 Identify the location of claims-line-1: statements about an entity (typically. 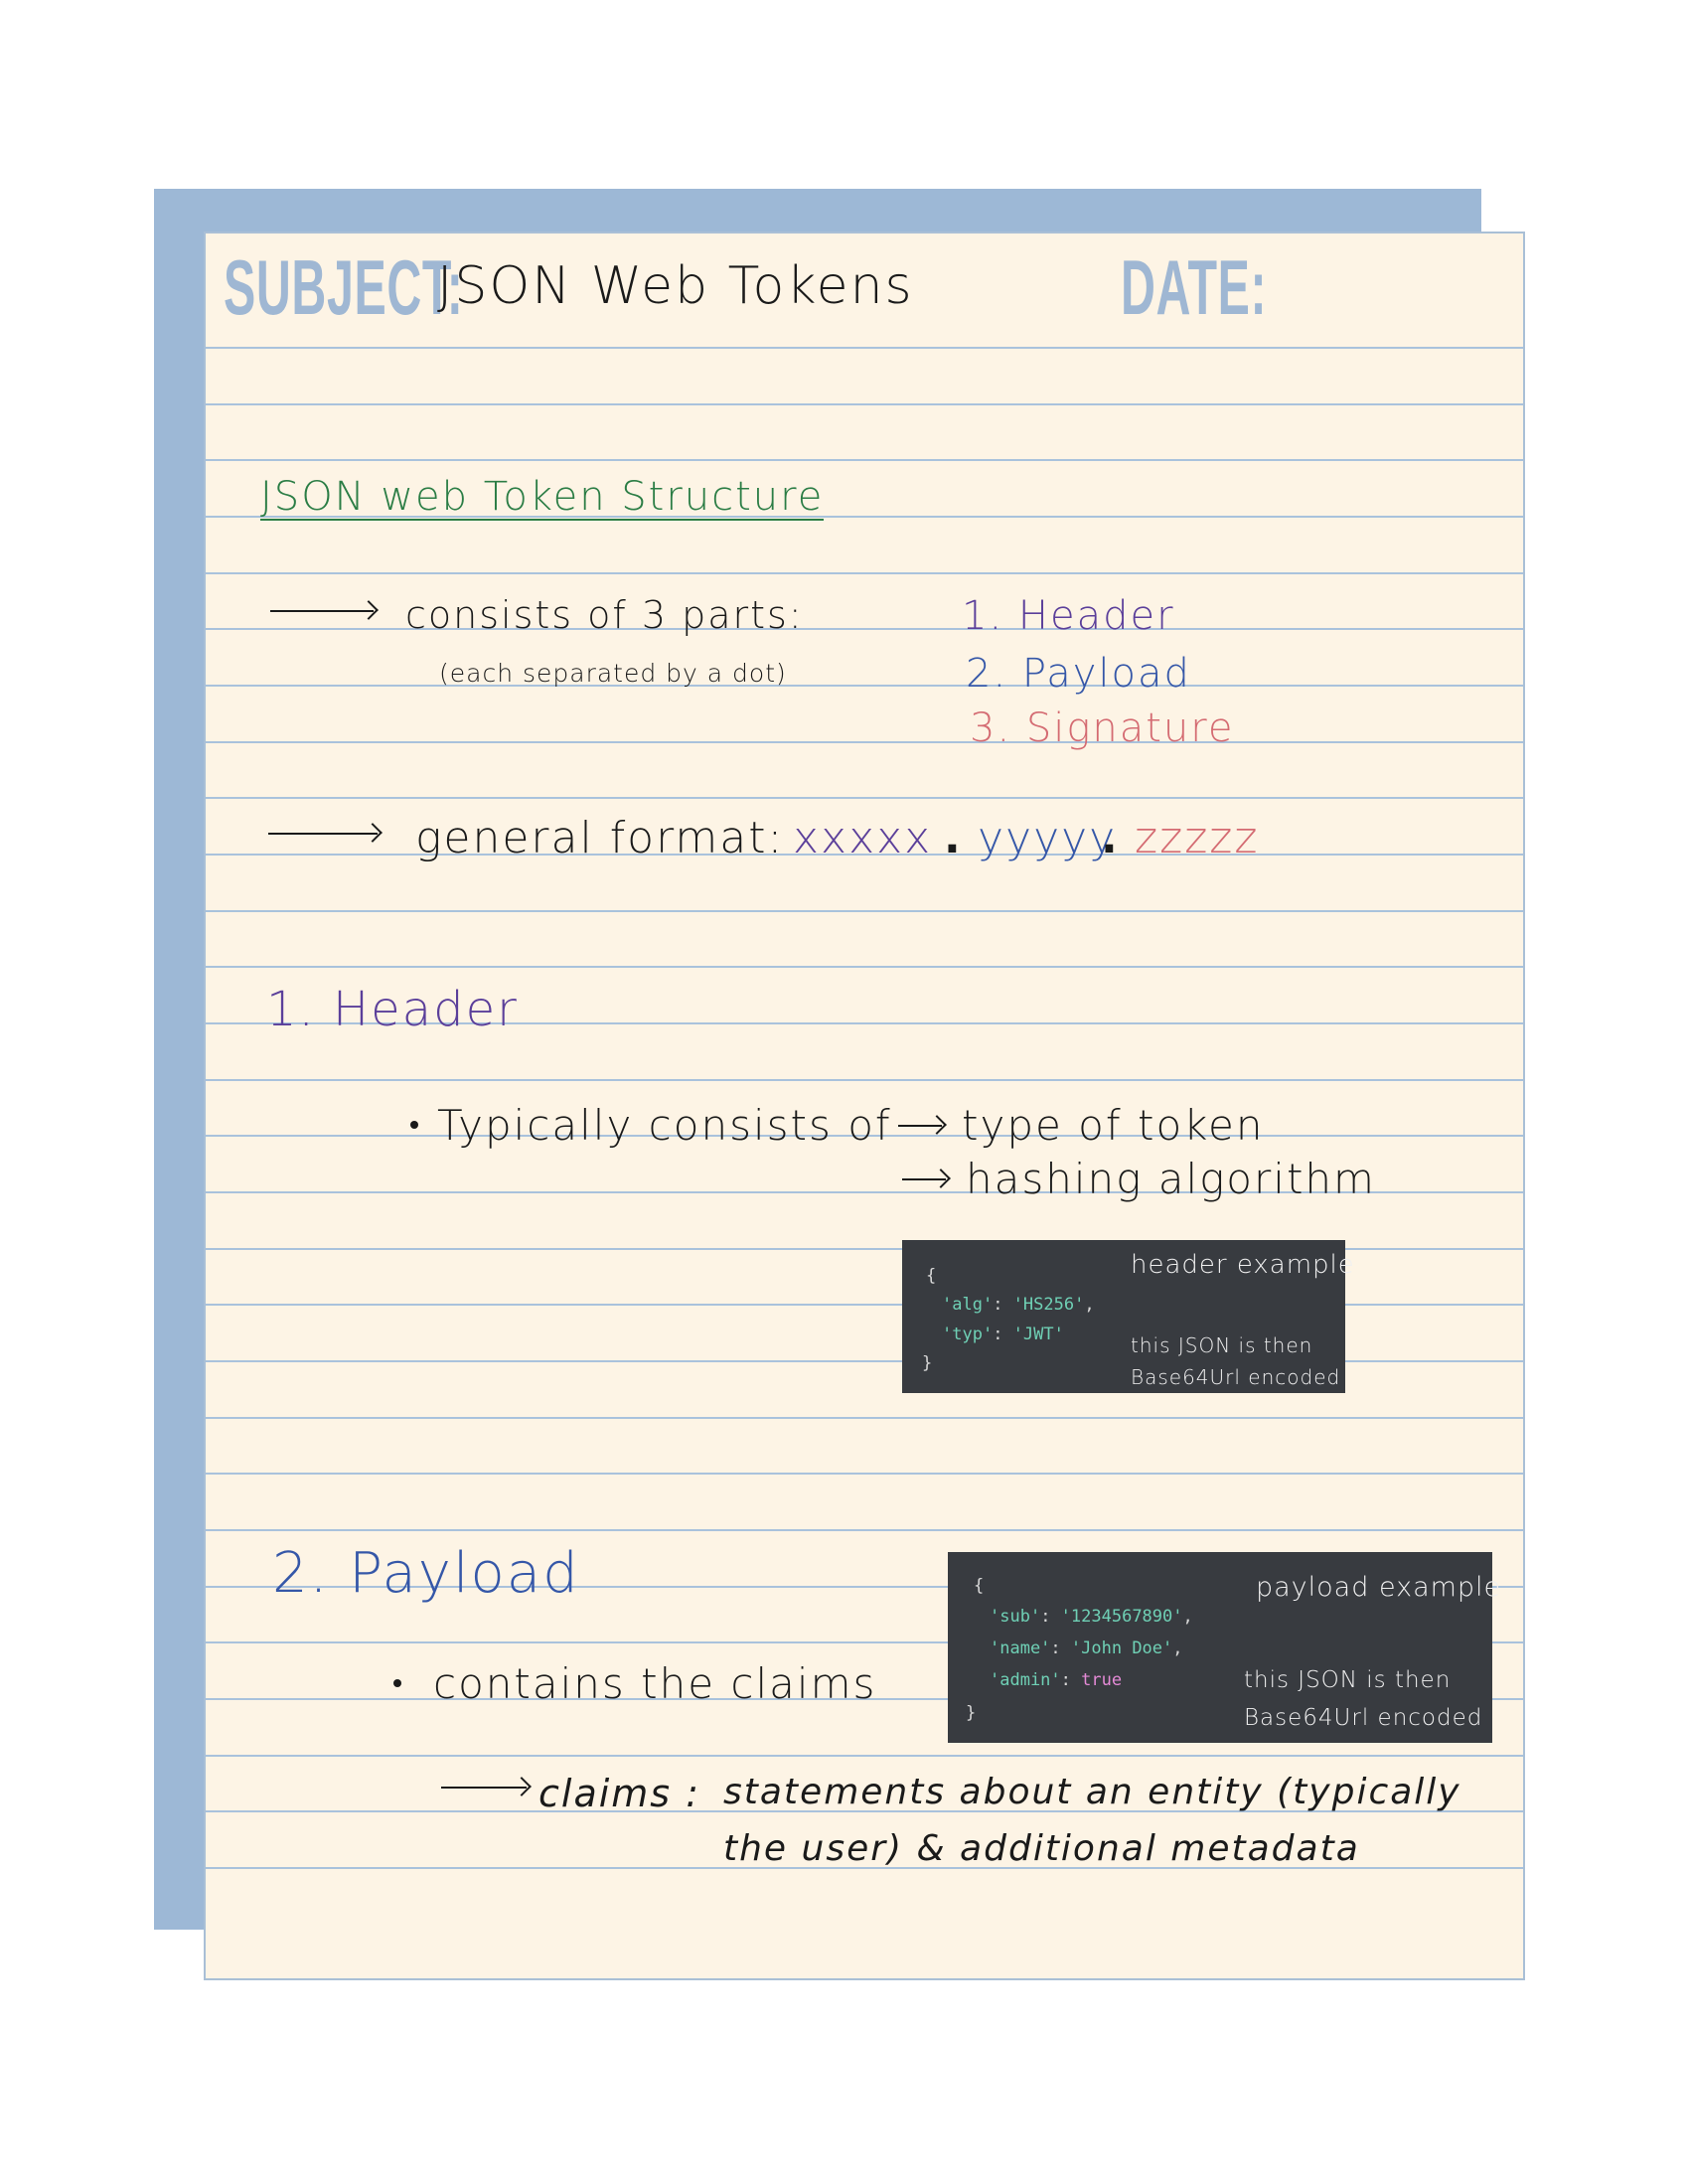
(1092, 1792).